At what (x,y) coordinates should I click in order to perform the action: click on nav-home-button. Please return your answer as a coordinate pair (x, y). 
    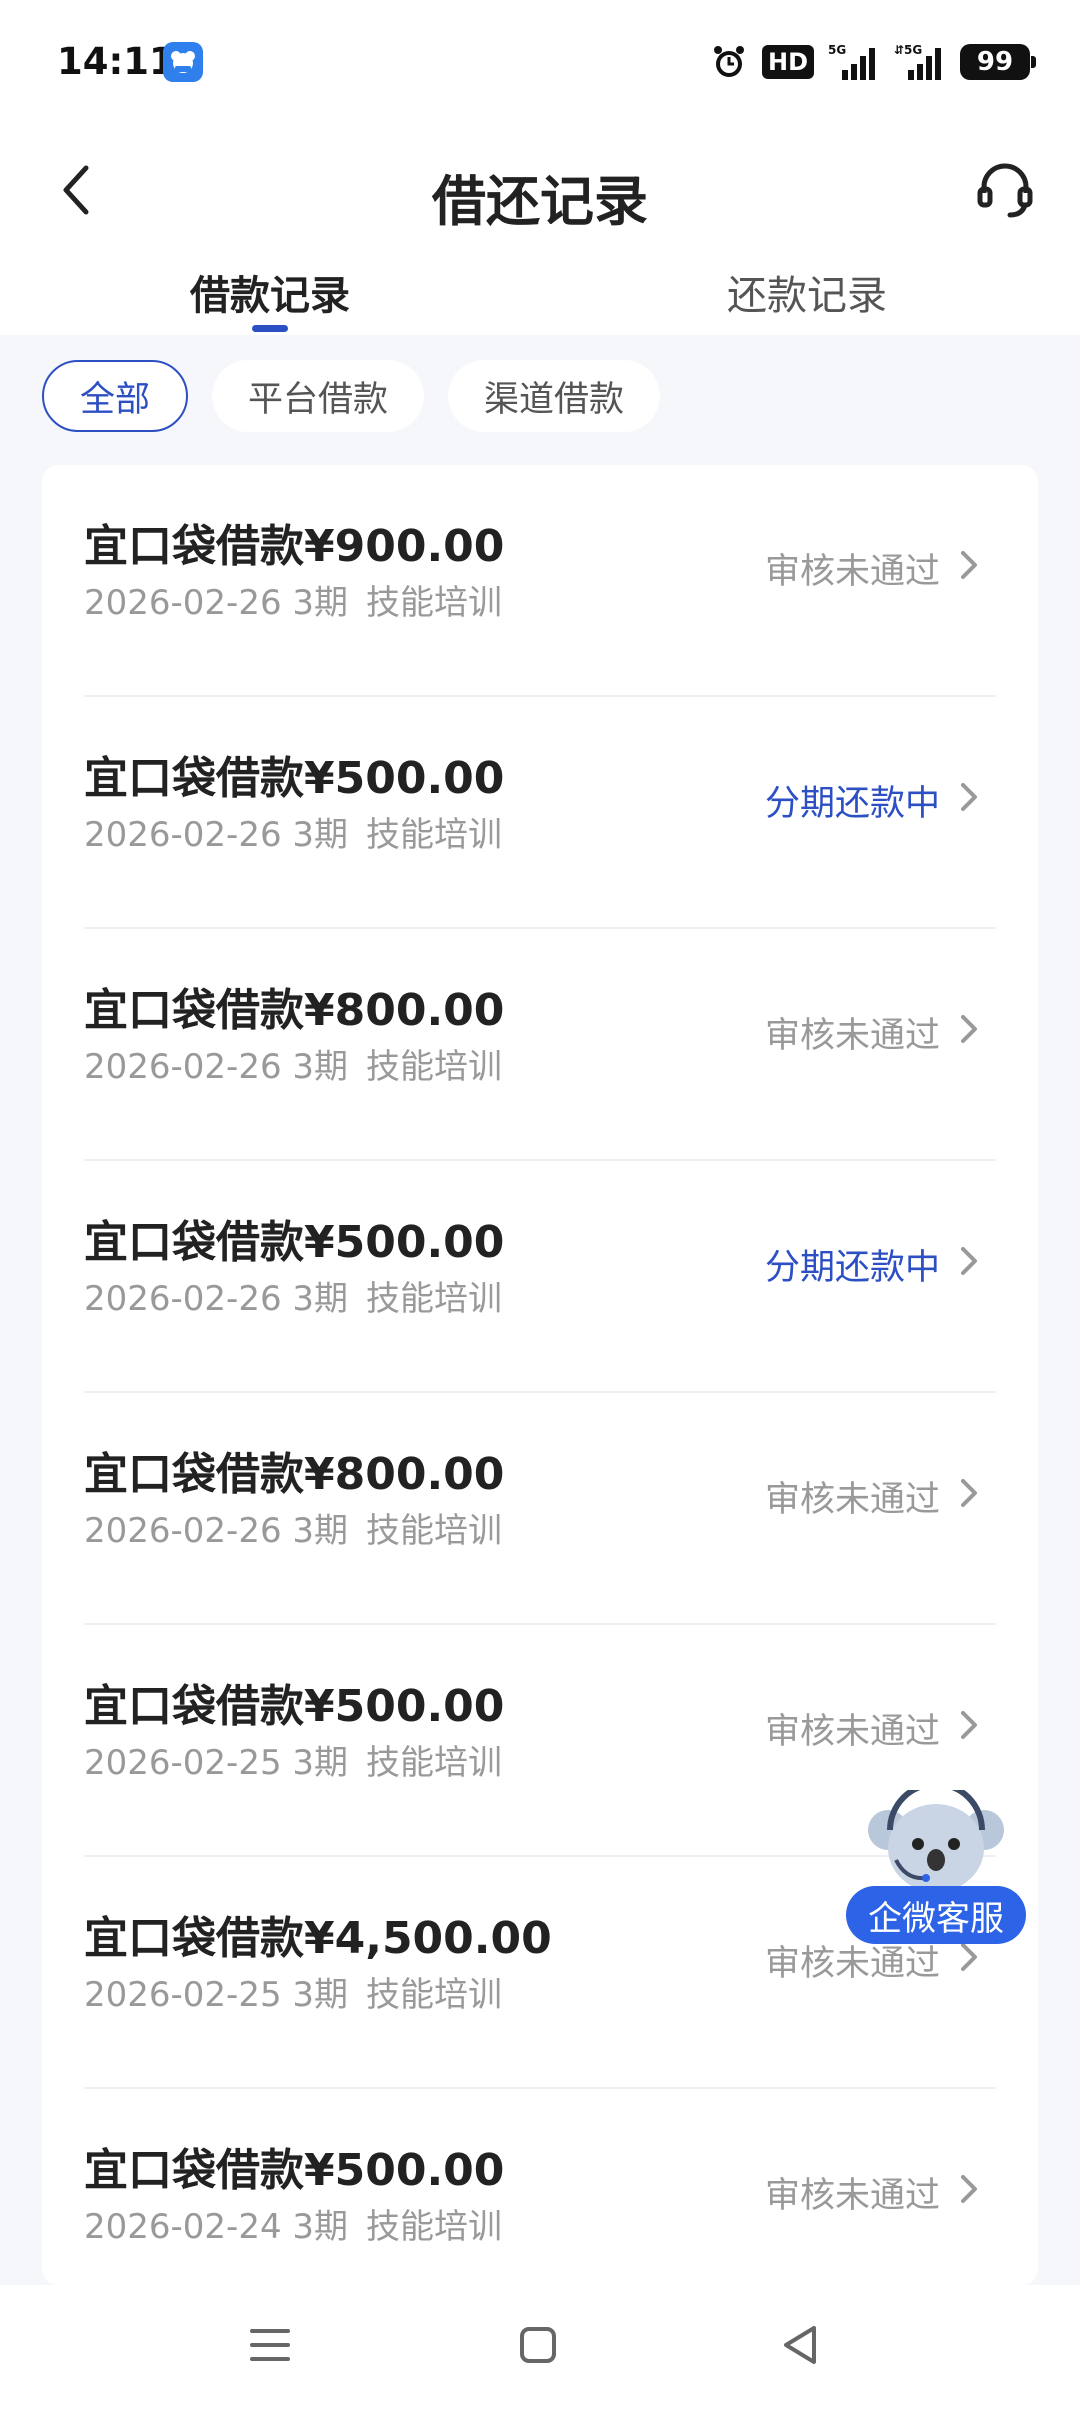
    Looking at the image, I should click on (538, 2345).